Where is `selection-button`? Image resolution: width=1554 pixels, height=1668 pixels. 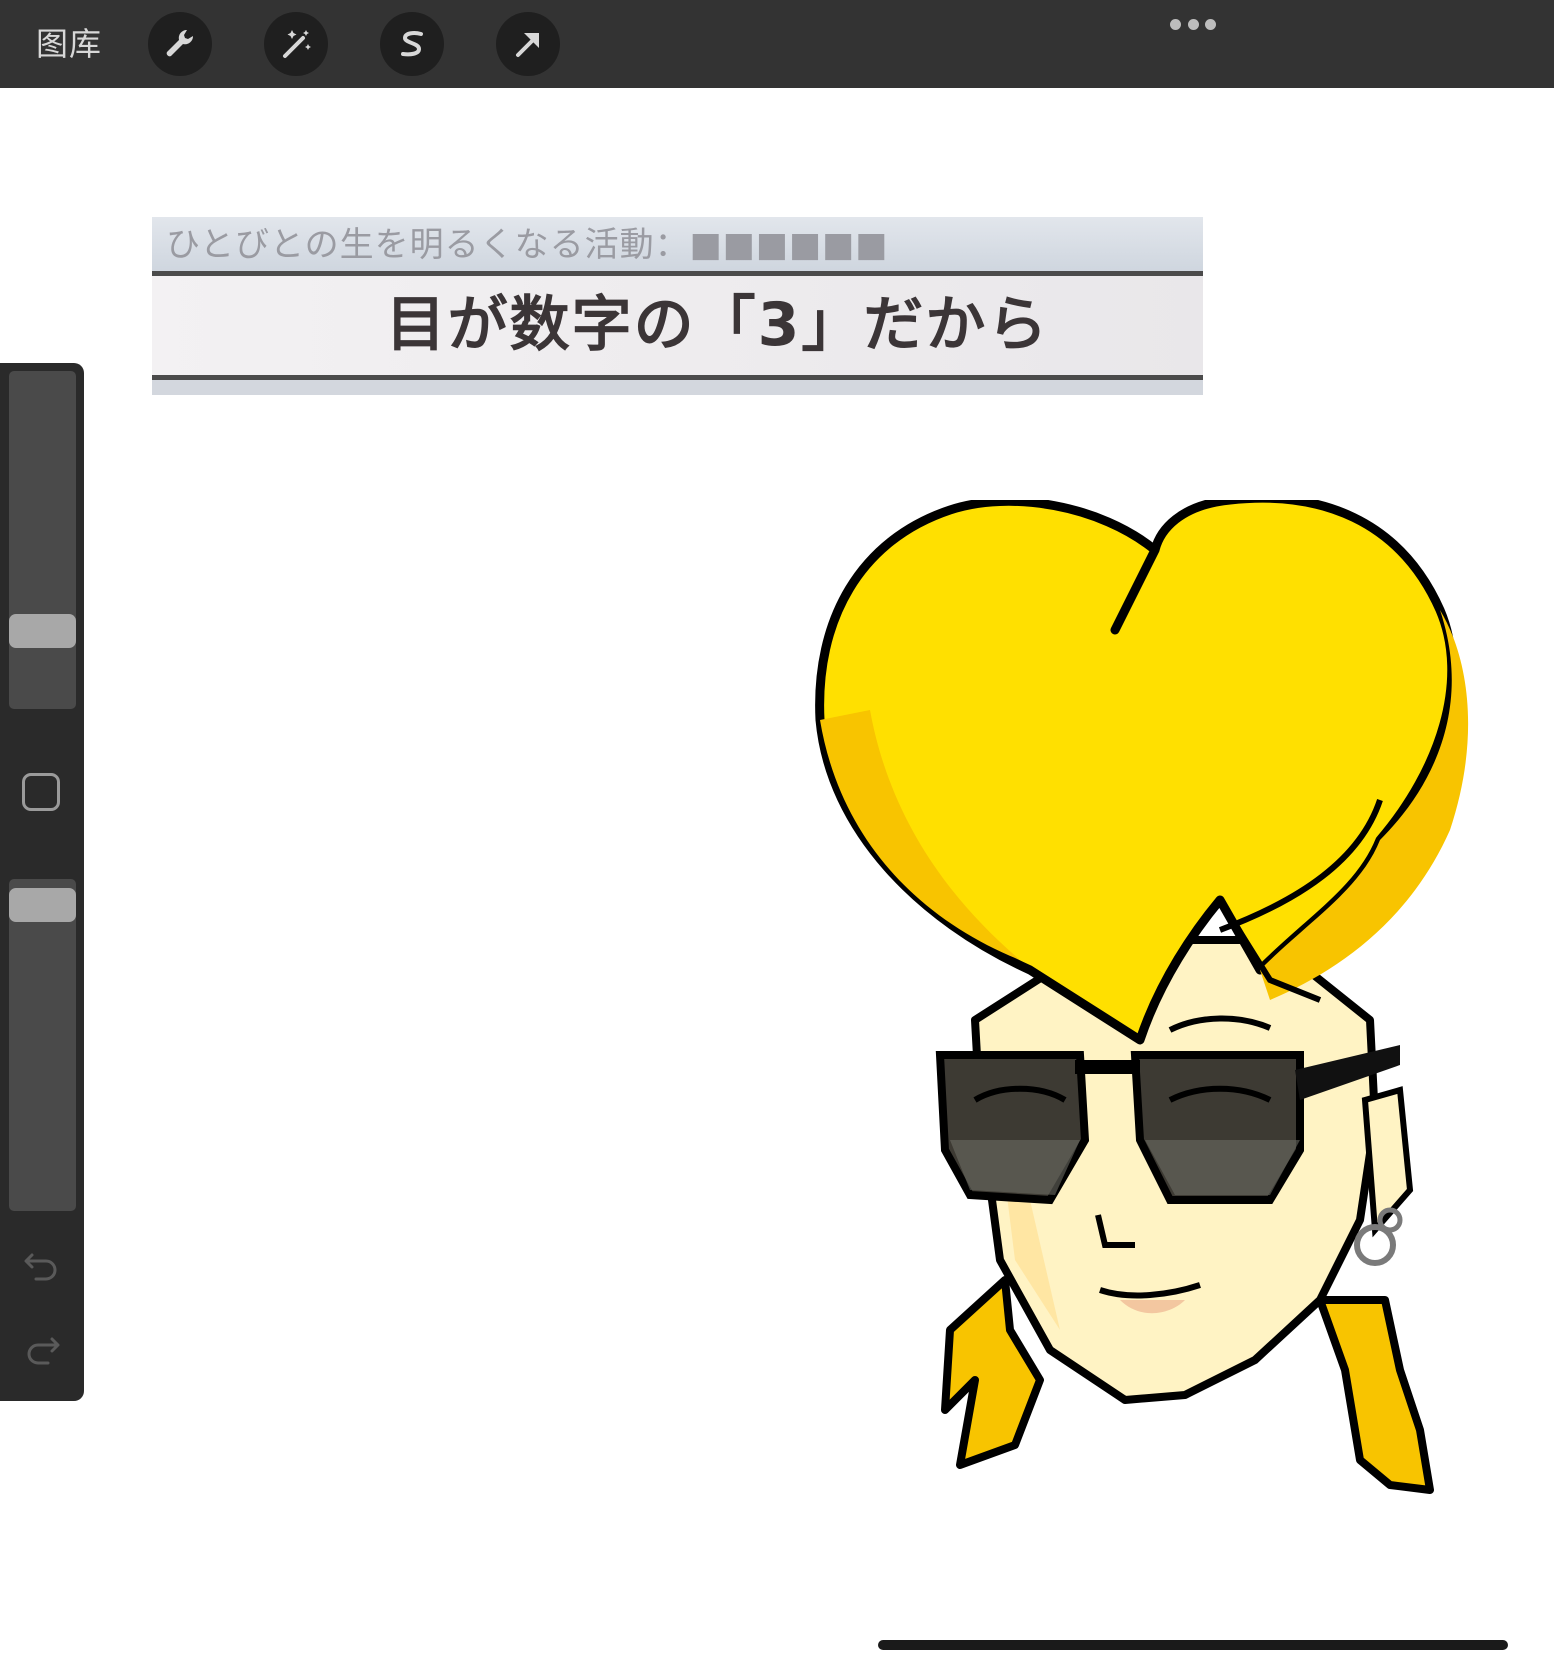 selection-button is located at coordinates (412, 44).